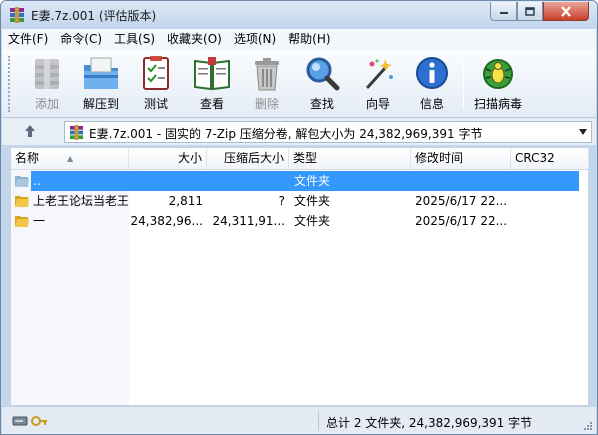  What do you see at coordinates (155, 104) in the screenshot?
I see `test-label: 测试` at bounding box center [155, 104].